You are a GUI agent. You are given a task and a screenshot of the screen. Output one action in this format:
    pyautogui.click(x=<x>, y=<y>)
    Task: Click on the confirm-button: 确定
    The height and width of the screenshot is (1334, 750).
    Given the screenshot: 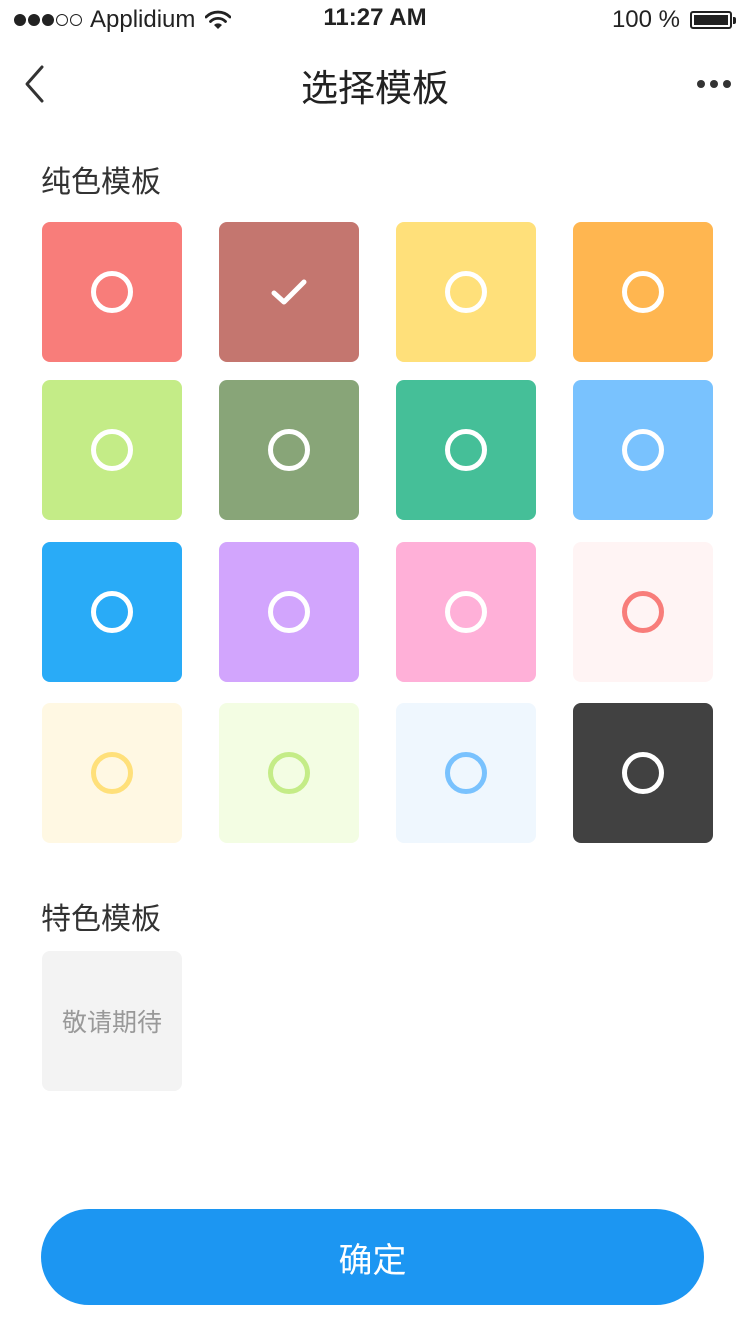 What is the action you would take?
    pyautogui.click(x=372, y=1257)
    